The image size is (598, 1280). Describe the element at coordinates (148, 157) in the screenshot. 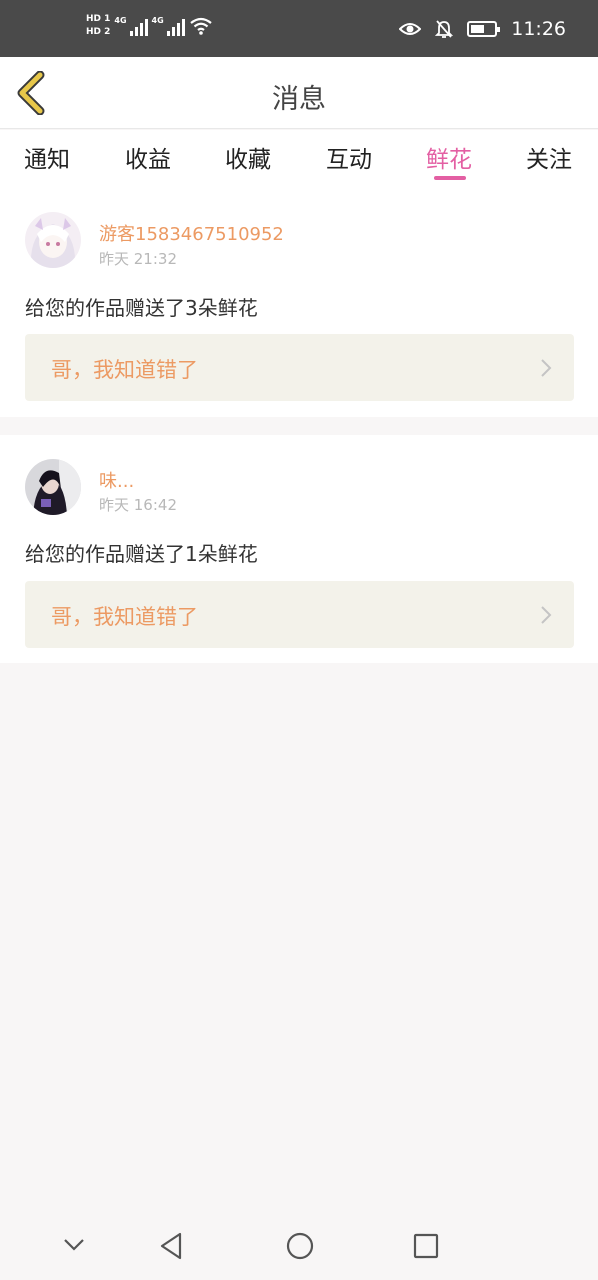

I see `tab-earnings: 收益` at that location.